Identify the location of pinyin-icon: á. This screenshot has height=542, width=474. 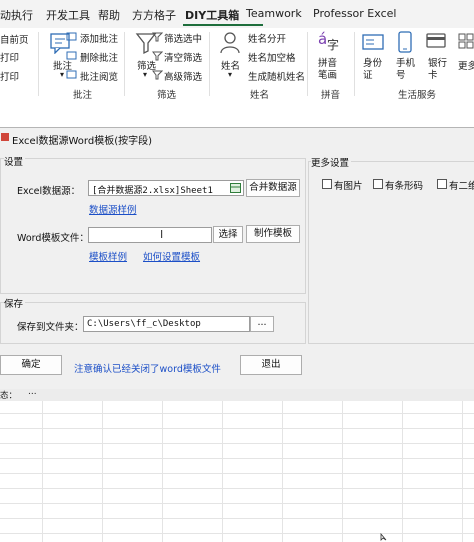
(323, 39).